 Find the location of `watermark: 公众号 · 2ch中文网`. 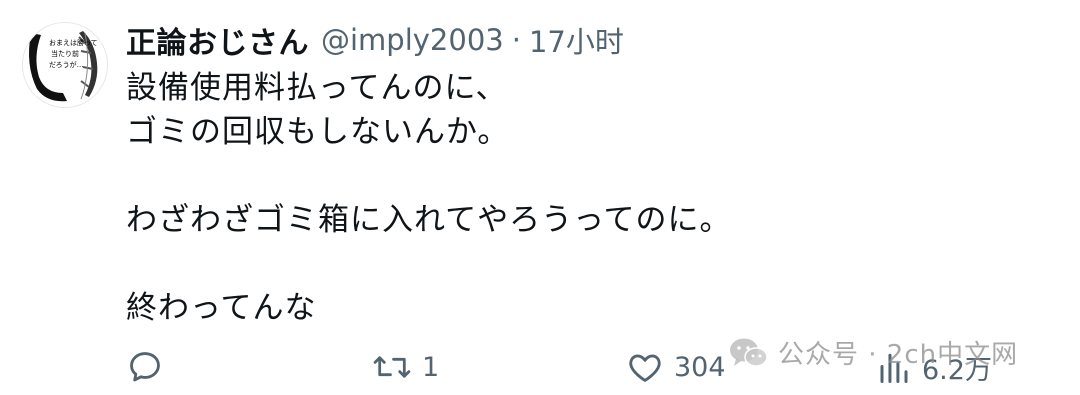

watermark: 公众号 · 2ch中文网 is located at coordinates (873, 352).